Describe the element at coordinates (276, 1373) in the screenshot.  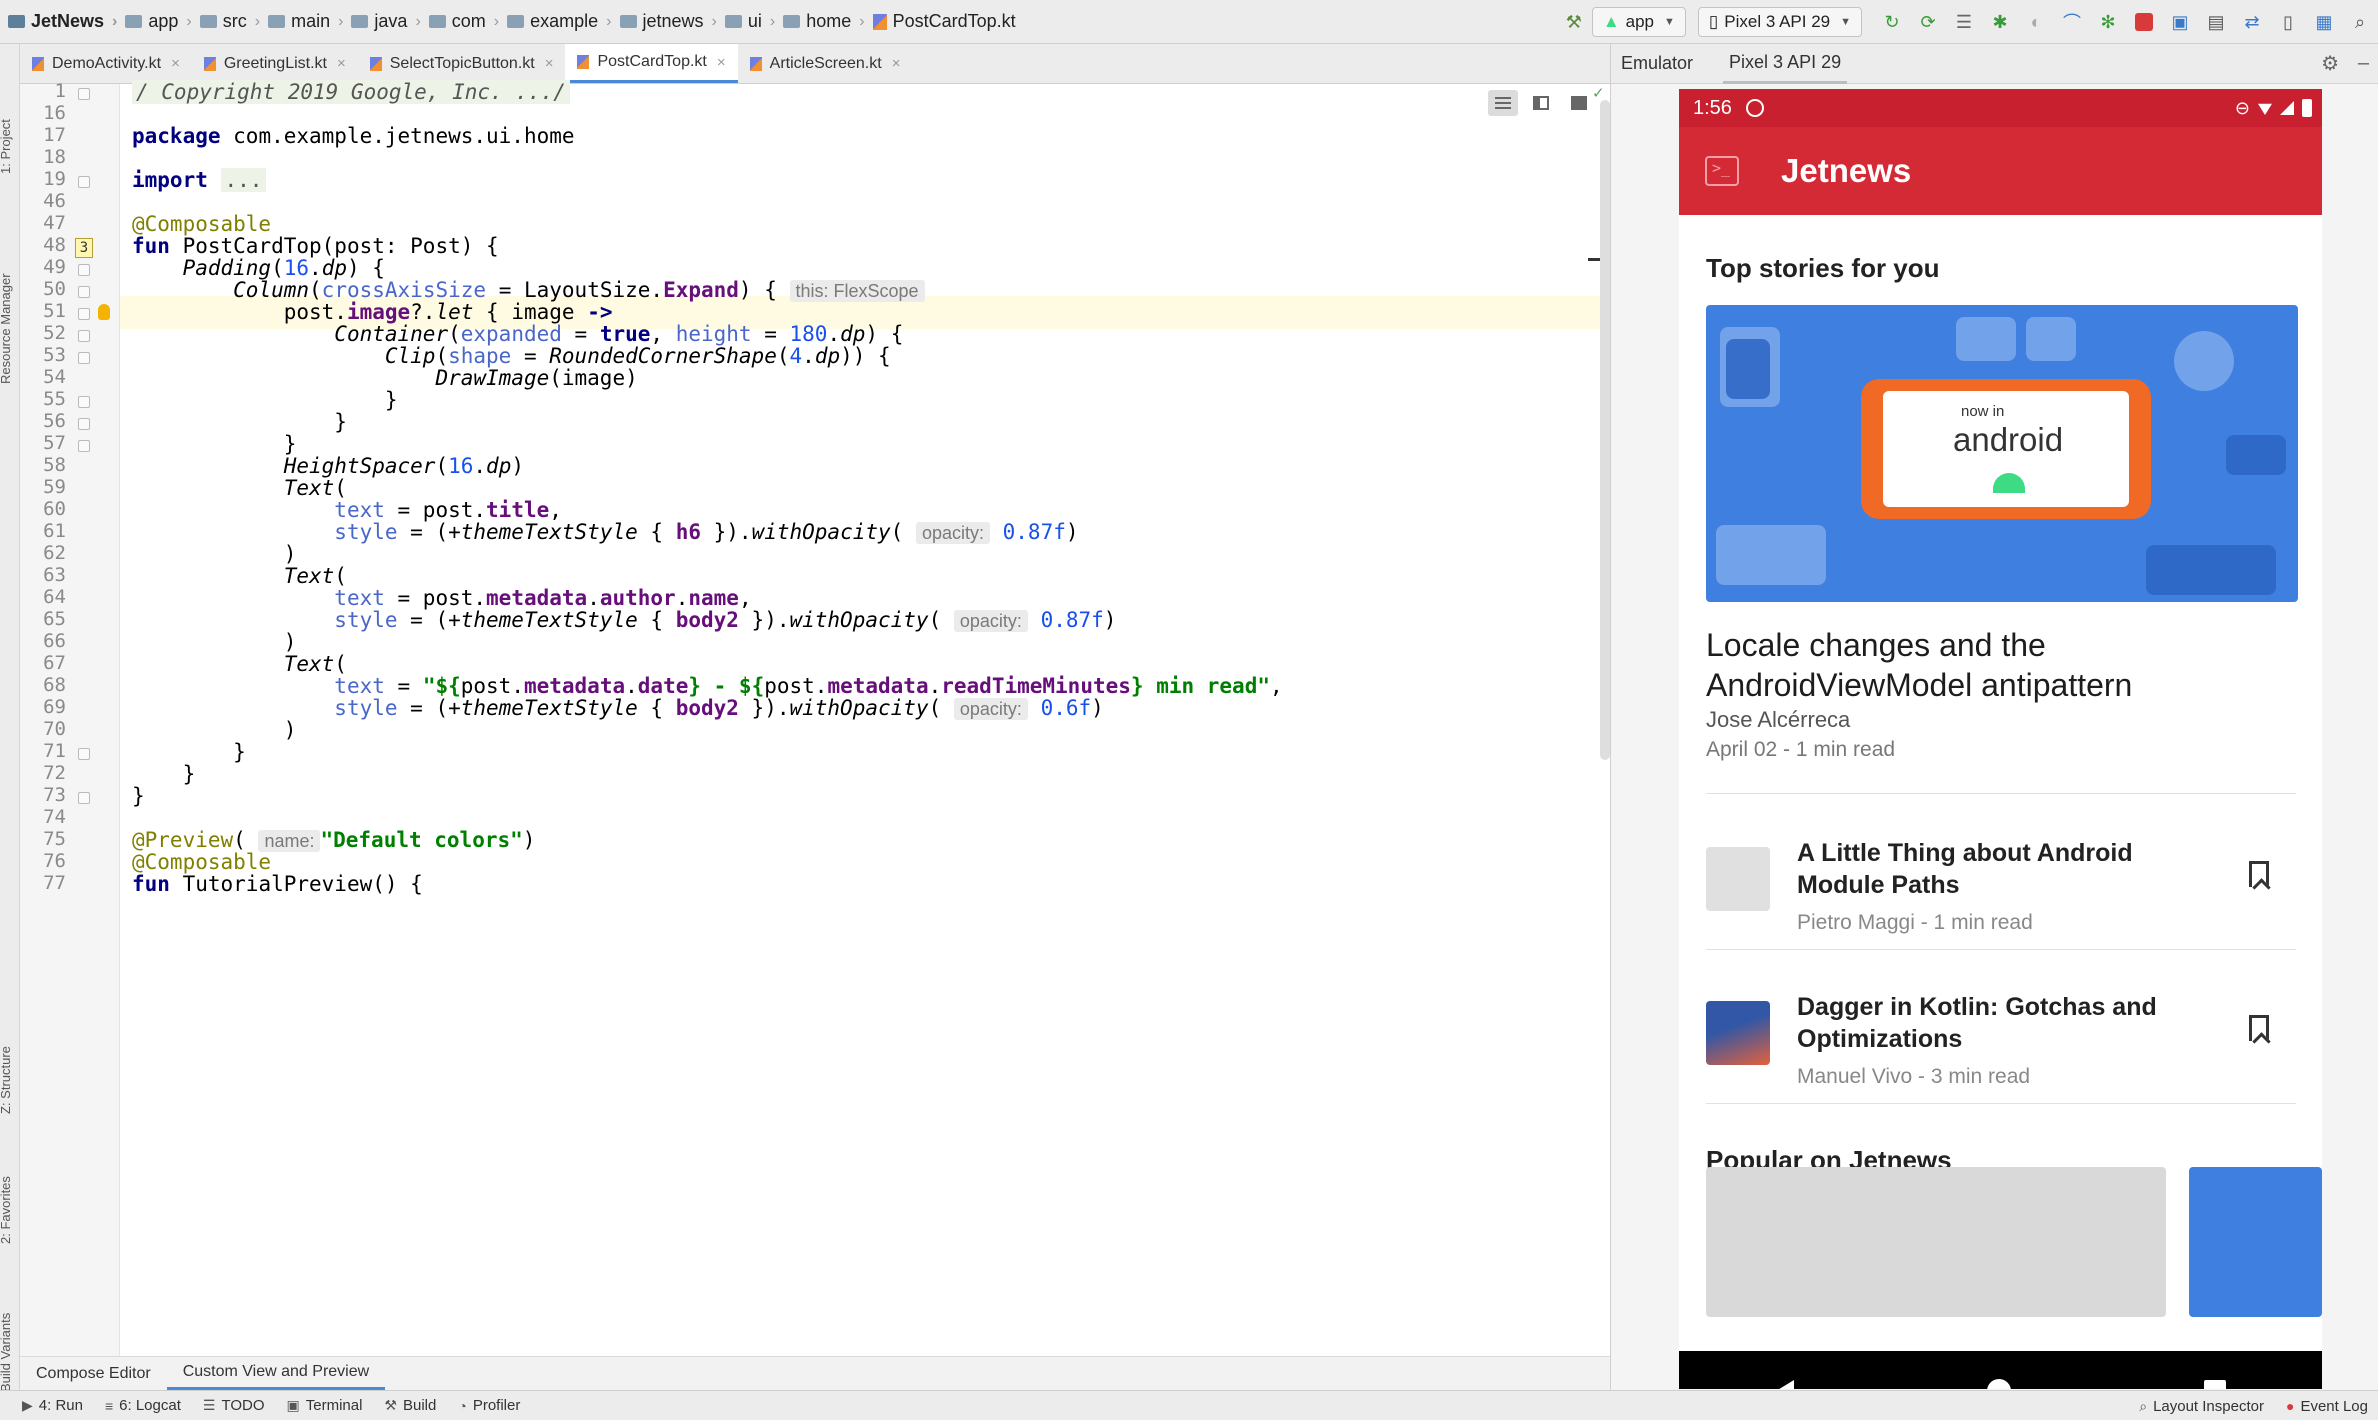
I see `tab-custom-view-preview: Custom View and Preview` at that location.